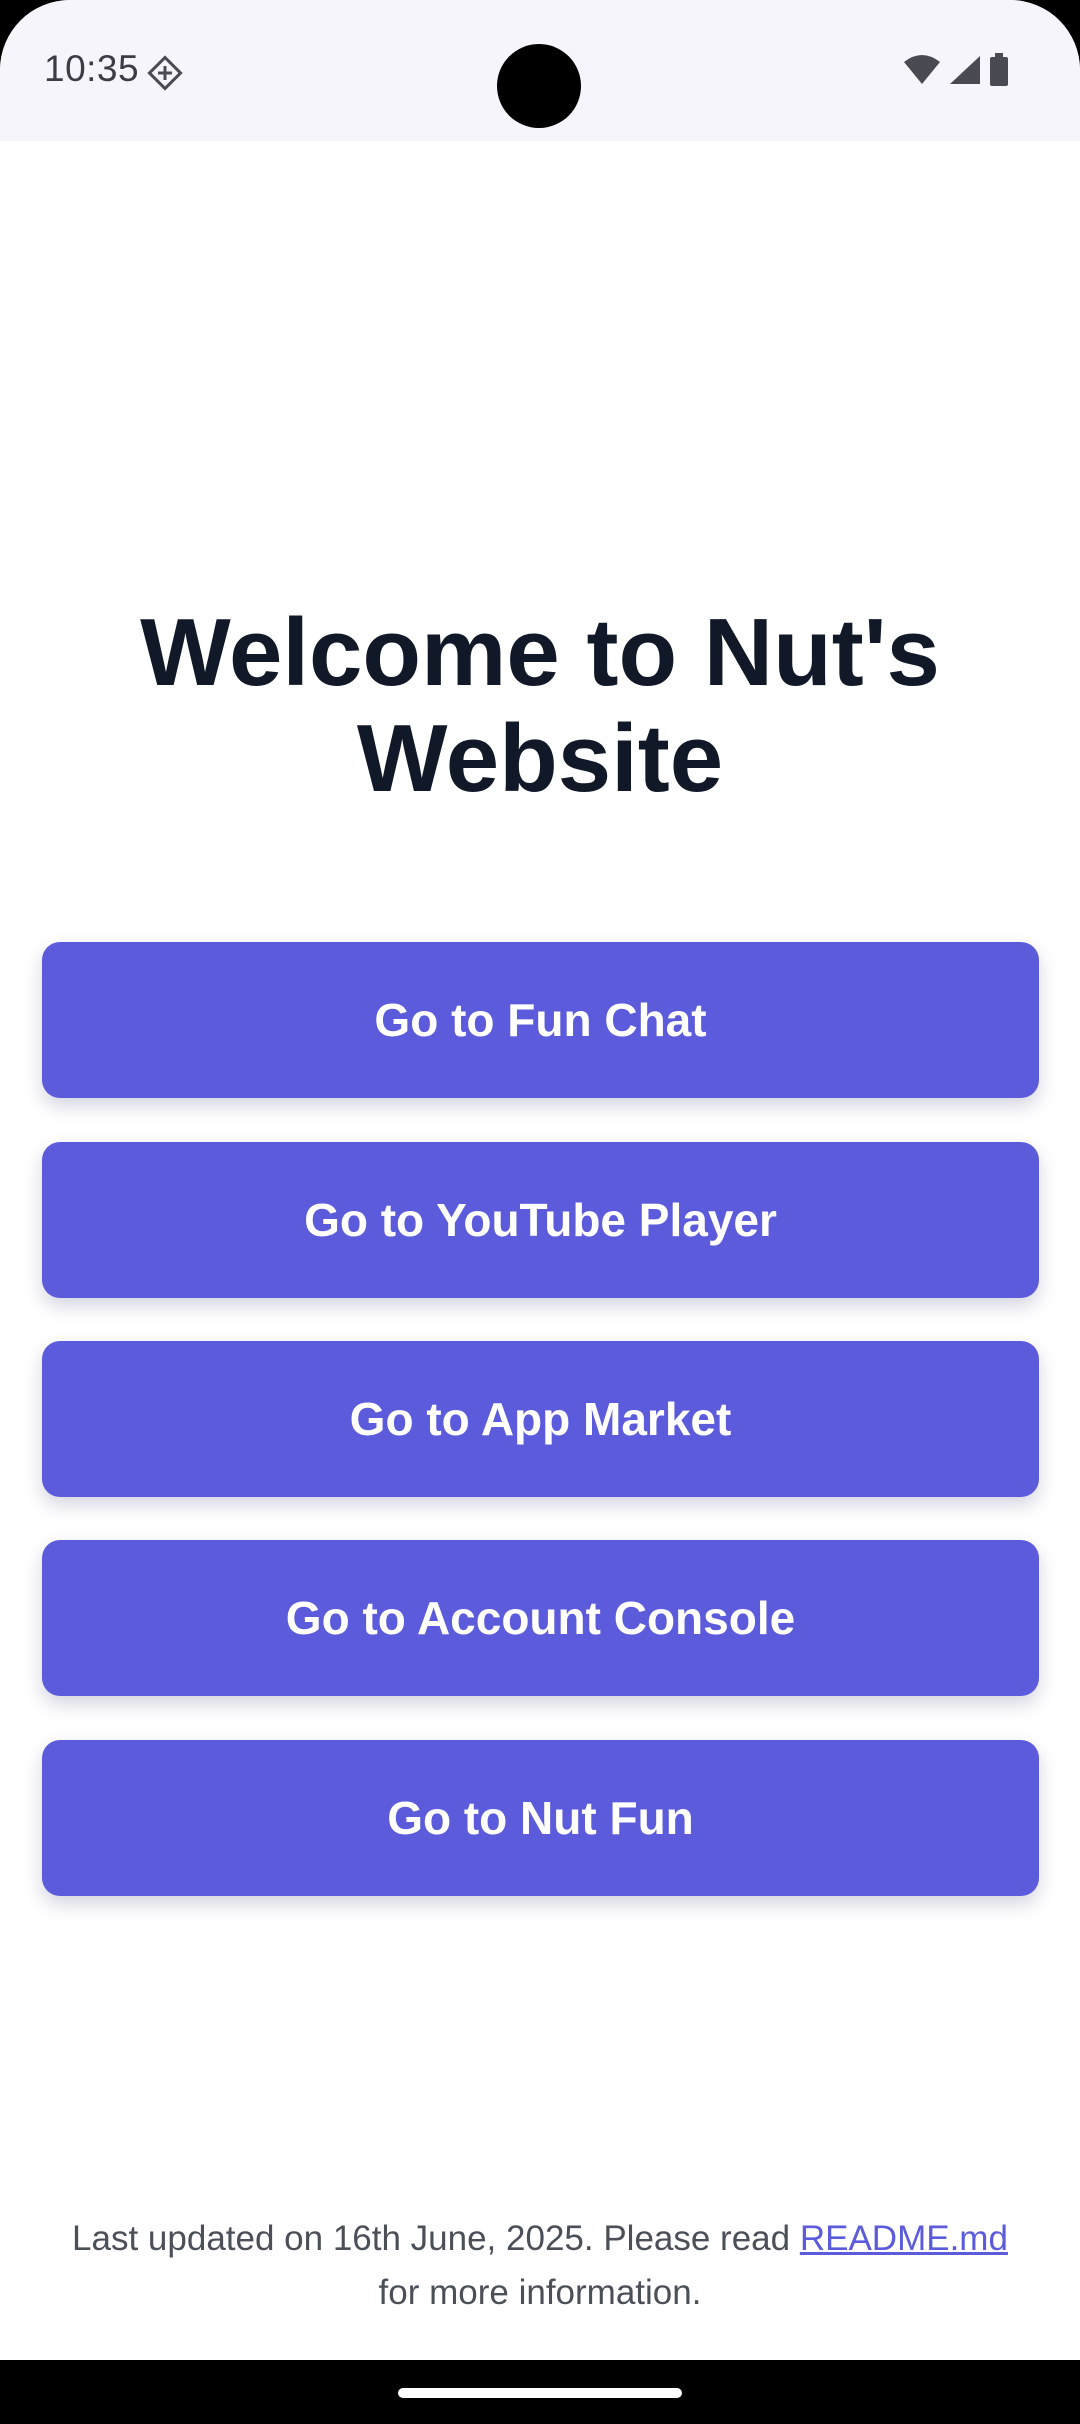 The height and width of the screenshot is (2424, 1080). What do you see at coordinates (540, 652) in the screenshot?
I see `page-title-line-1: Welcome to Nut's` at bounding box center [540, 652].